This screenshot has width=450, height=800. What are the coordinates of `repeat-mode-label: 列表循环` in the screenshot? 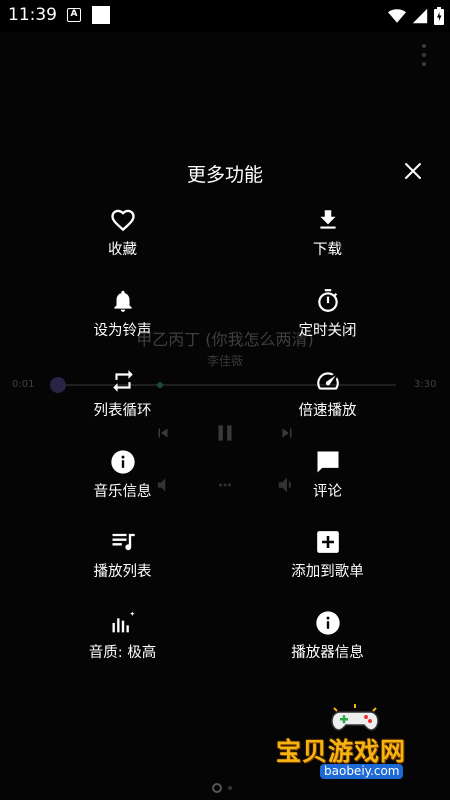 It's located at (122, 411).